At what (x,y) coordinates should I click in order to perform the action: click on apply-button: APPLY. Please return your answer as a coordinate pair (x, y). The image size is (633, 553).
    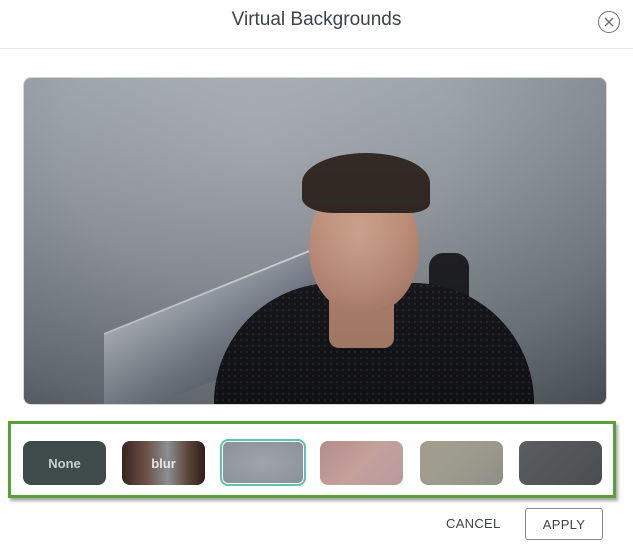
    Looking at the image, I should click on (564, 524).